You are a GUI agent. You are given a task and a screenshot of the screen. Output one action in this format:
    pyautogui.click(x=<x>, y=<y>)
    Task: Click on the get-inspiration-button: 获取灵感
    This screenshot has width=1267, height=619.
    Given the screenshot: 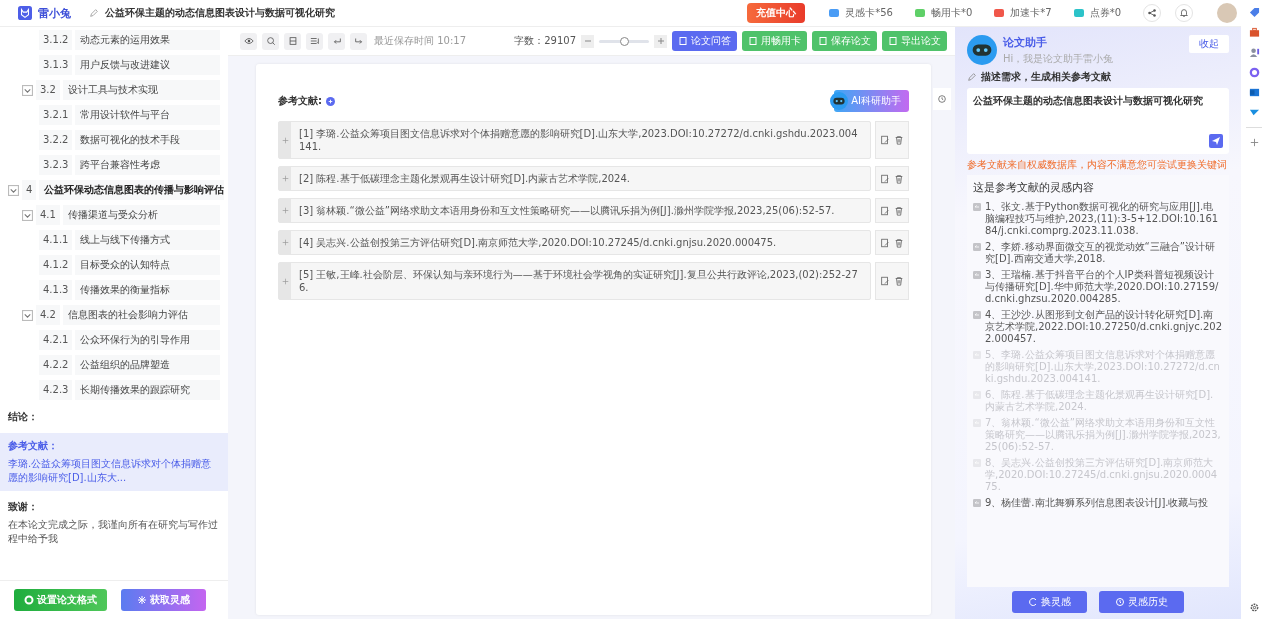 What is the action you would take?
    pyautogui.click(x=163, y=600)
    